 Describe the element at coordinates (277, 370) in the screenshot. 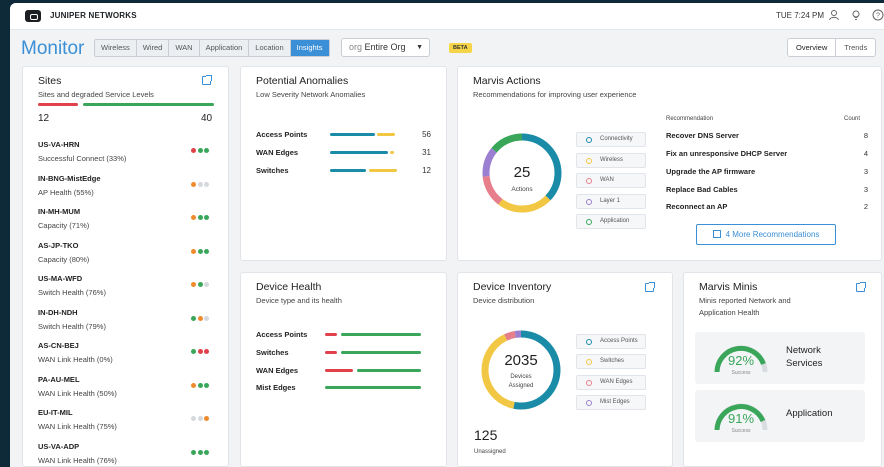

I see `health-row-label: WAN Edges` at that location.